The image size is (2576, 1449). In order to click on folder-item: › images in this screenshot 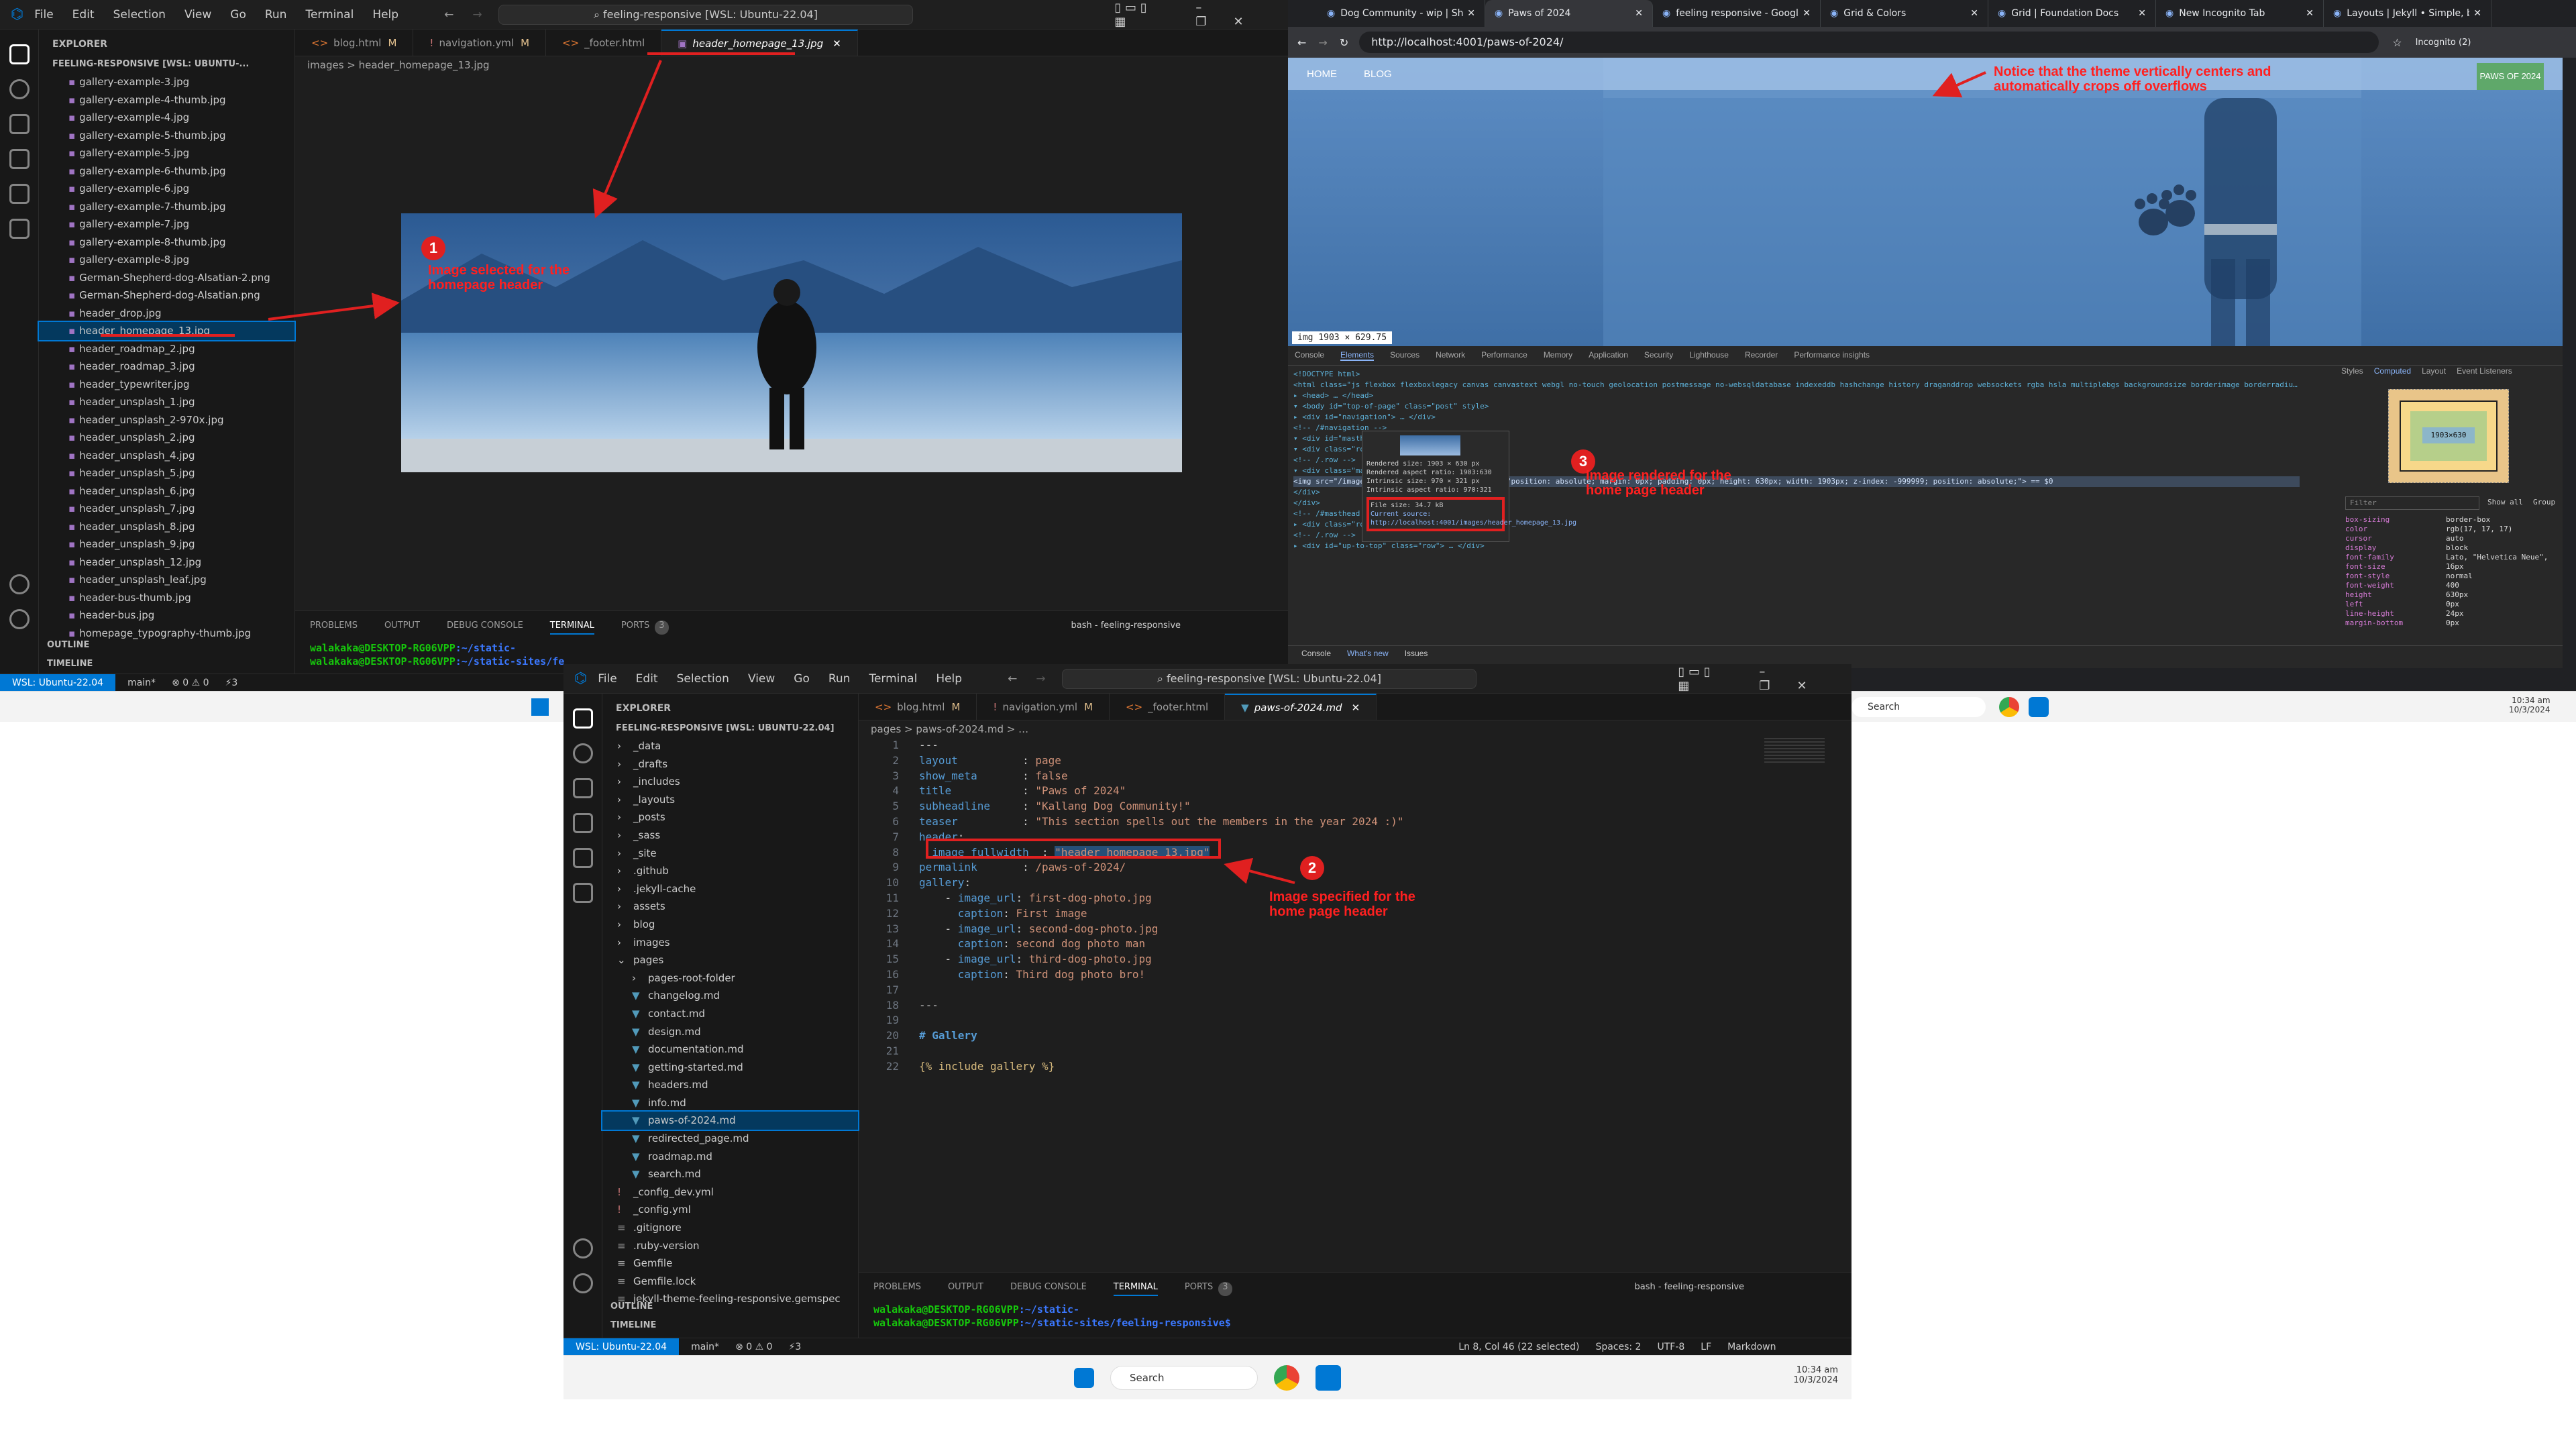, I will do `click(730, 943)`.